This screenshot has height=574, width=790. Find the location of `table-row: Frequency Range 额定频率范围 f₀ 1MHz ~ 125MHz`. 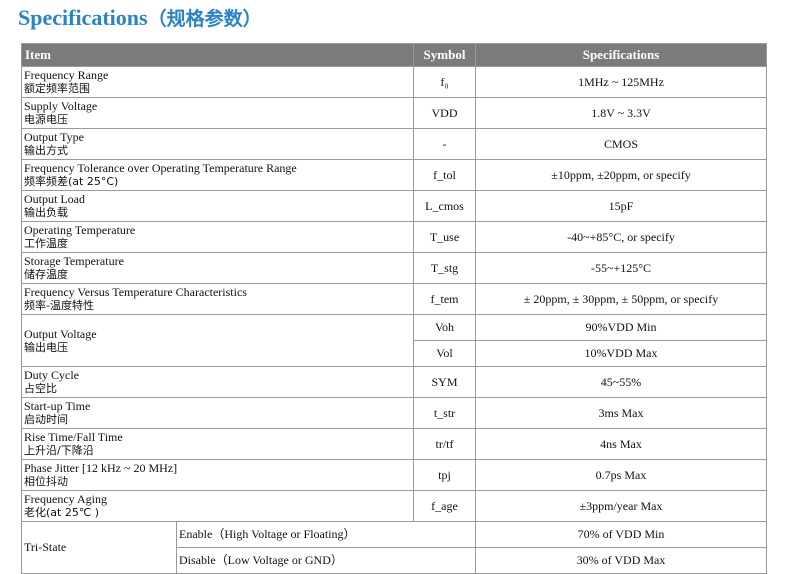

table-row: Frequency Range 额定频率范围 f₀ 1MHz ~ 125MHz is located at coordinates (394, 82).